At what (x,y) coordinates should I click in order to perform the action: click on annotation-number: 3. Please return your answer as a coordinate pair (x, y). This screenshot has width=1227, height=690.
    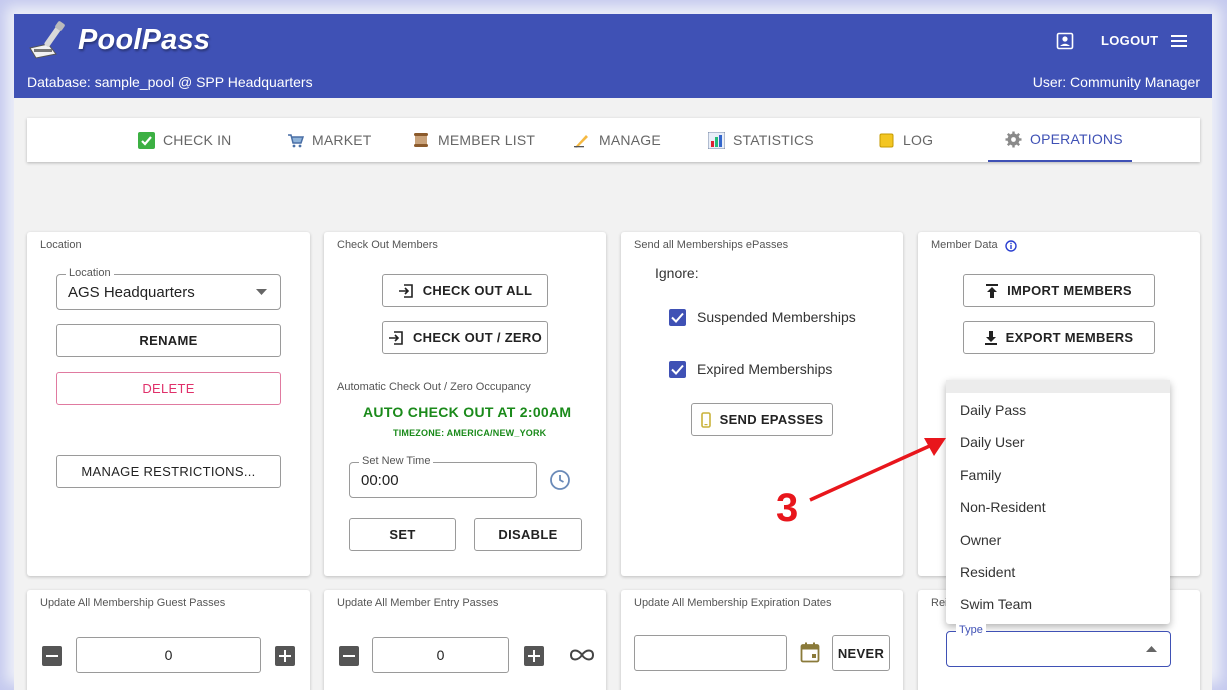
    Looking at the image, I should click on (787, 508).